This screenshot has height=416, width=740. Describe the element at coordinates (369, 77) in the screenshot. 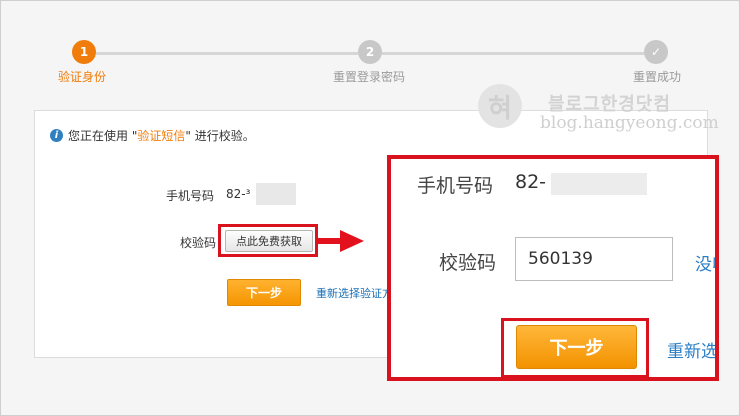

I see `step-2-label: 重置登录密码` at that location.